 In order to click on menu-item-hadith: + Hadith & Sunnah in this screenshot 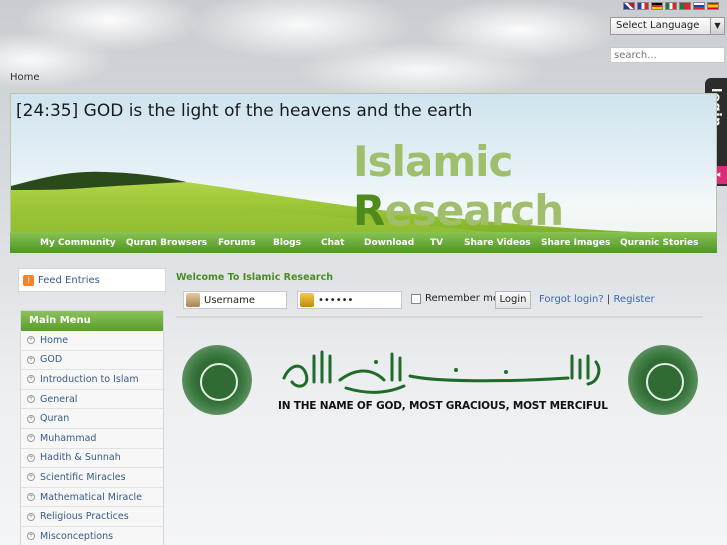, I will do `click(92, 458)`.